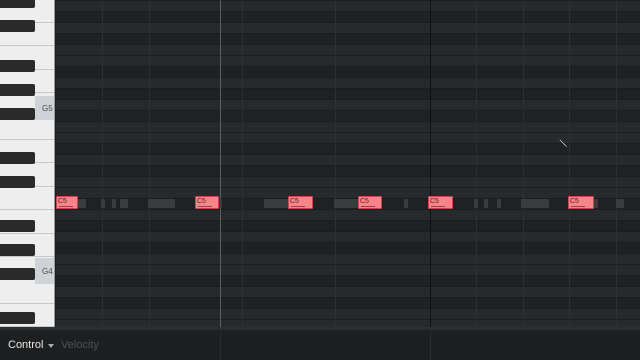 This screenshot has width=640, height=360. I want to click on piano-keyboard: G5 G4, so click(27, 163).